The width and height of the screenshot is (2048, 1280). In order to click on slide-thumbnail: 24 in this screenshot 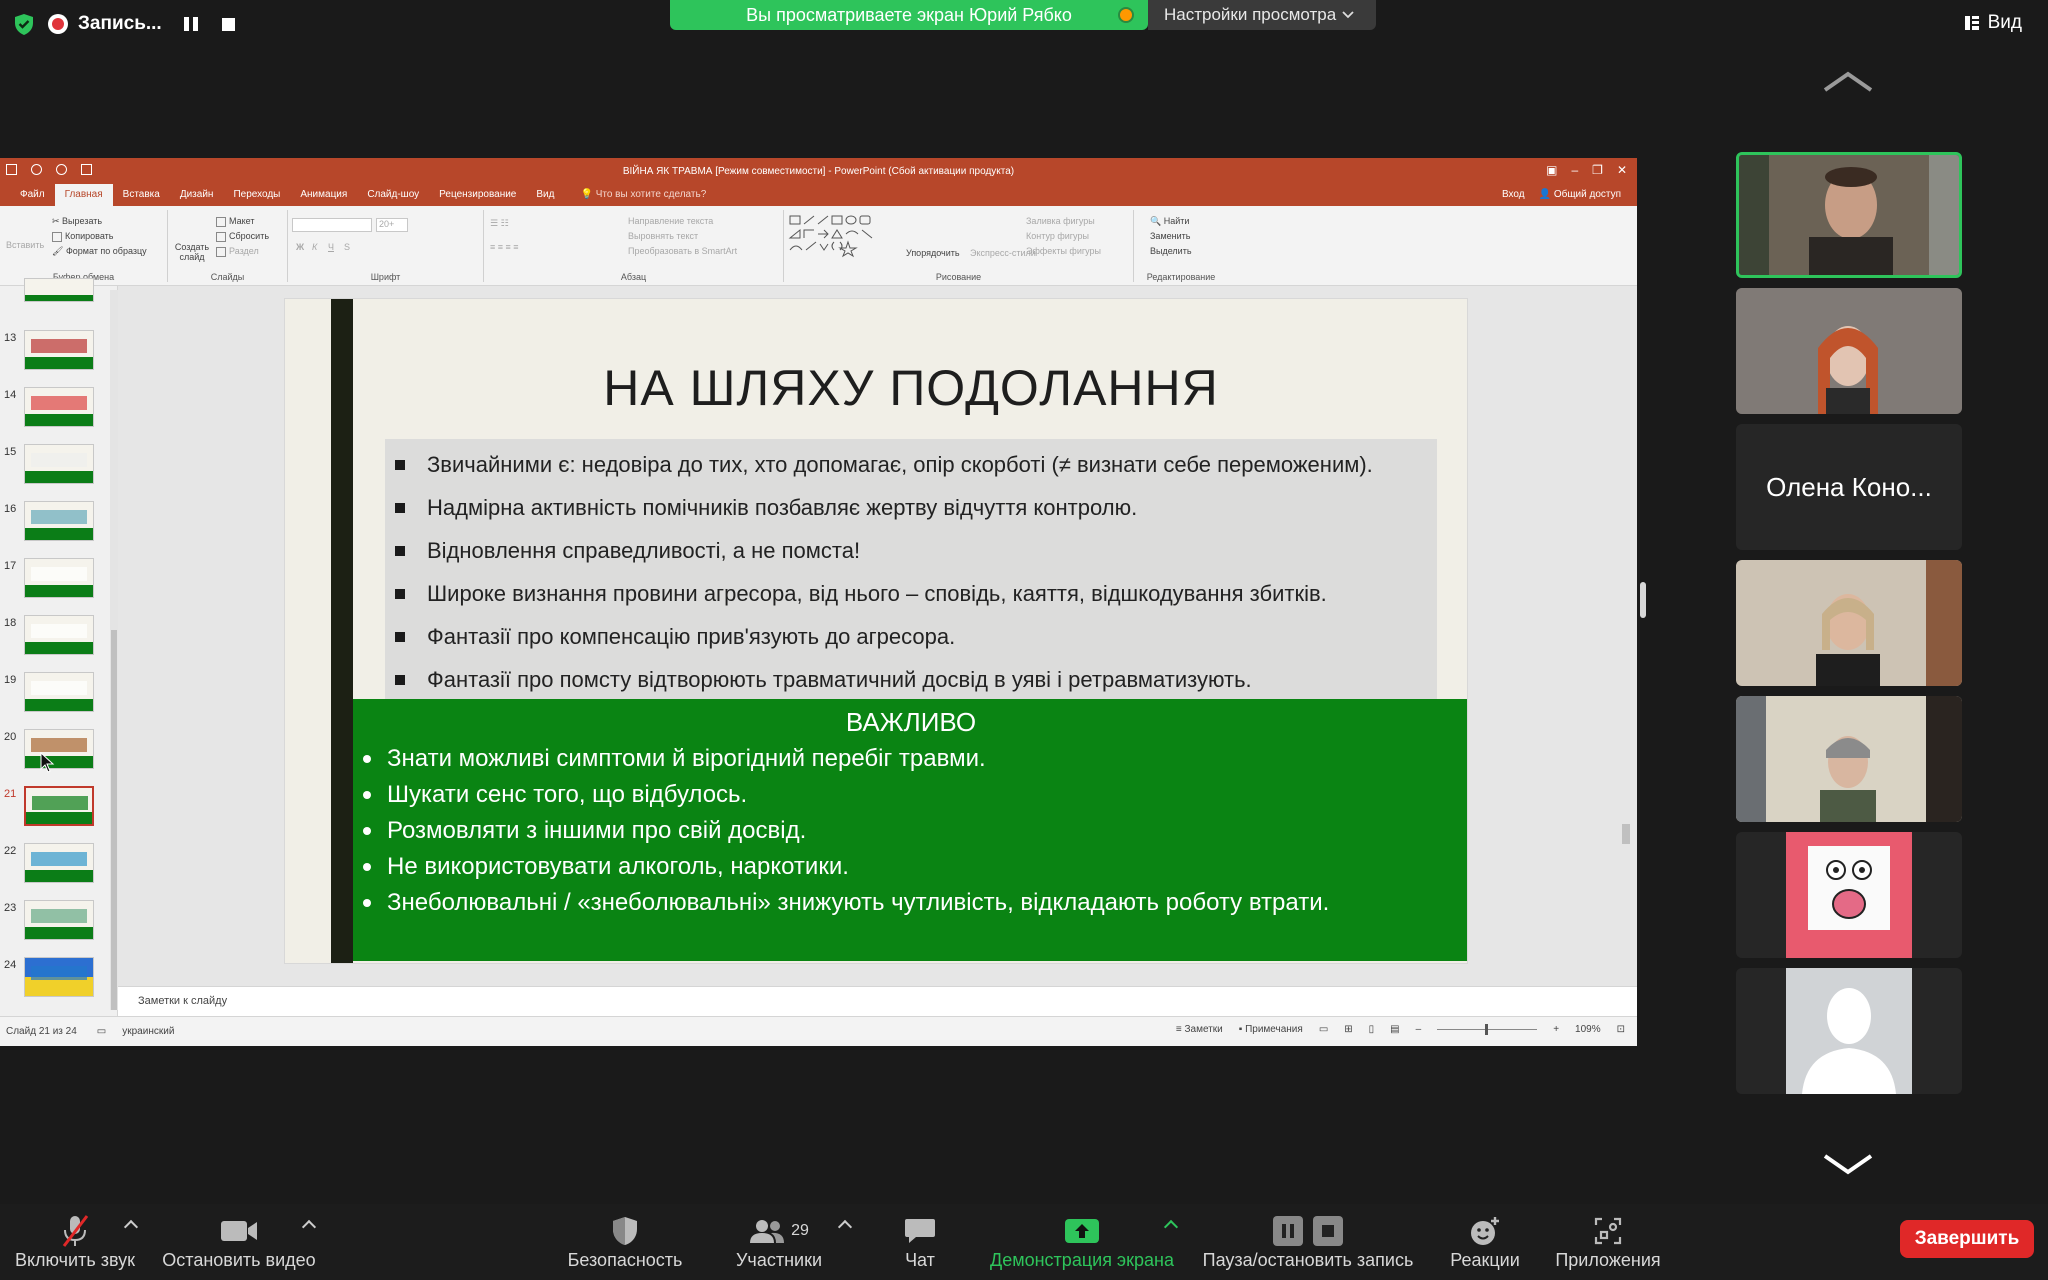, I will do `click(55, 982)`.